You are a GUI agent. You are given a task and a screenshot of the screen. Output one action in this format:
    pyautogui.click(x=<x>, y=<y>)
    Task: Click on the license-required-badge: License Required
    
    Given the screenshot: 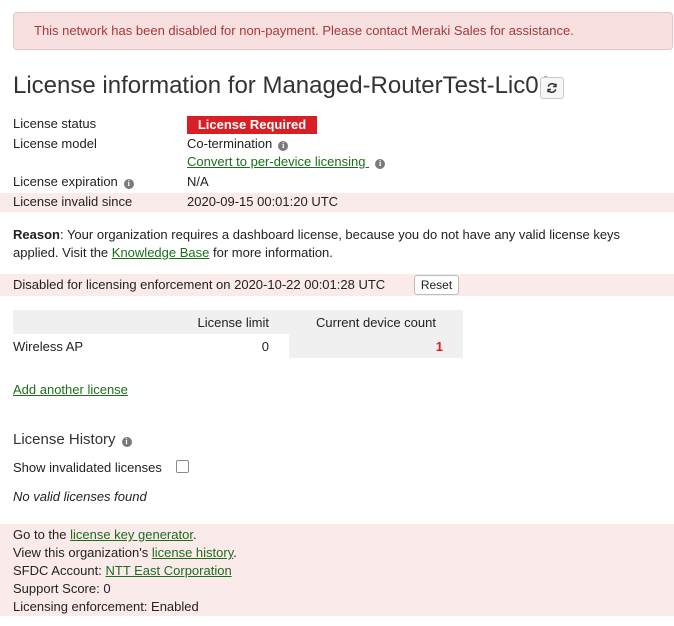 What is the action you would take?
    pyautogui.click(x=252, y=125)
    